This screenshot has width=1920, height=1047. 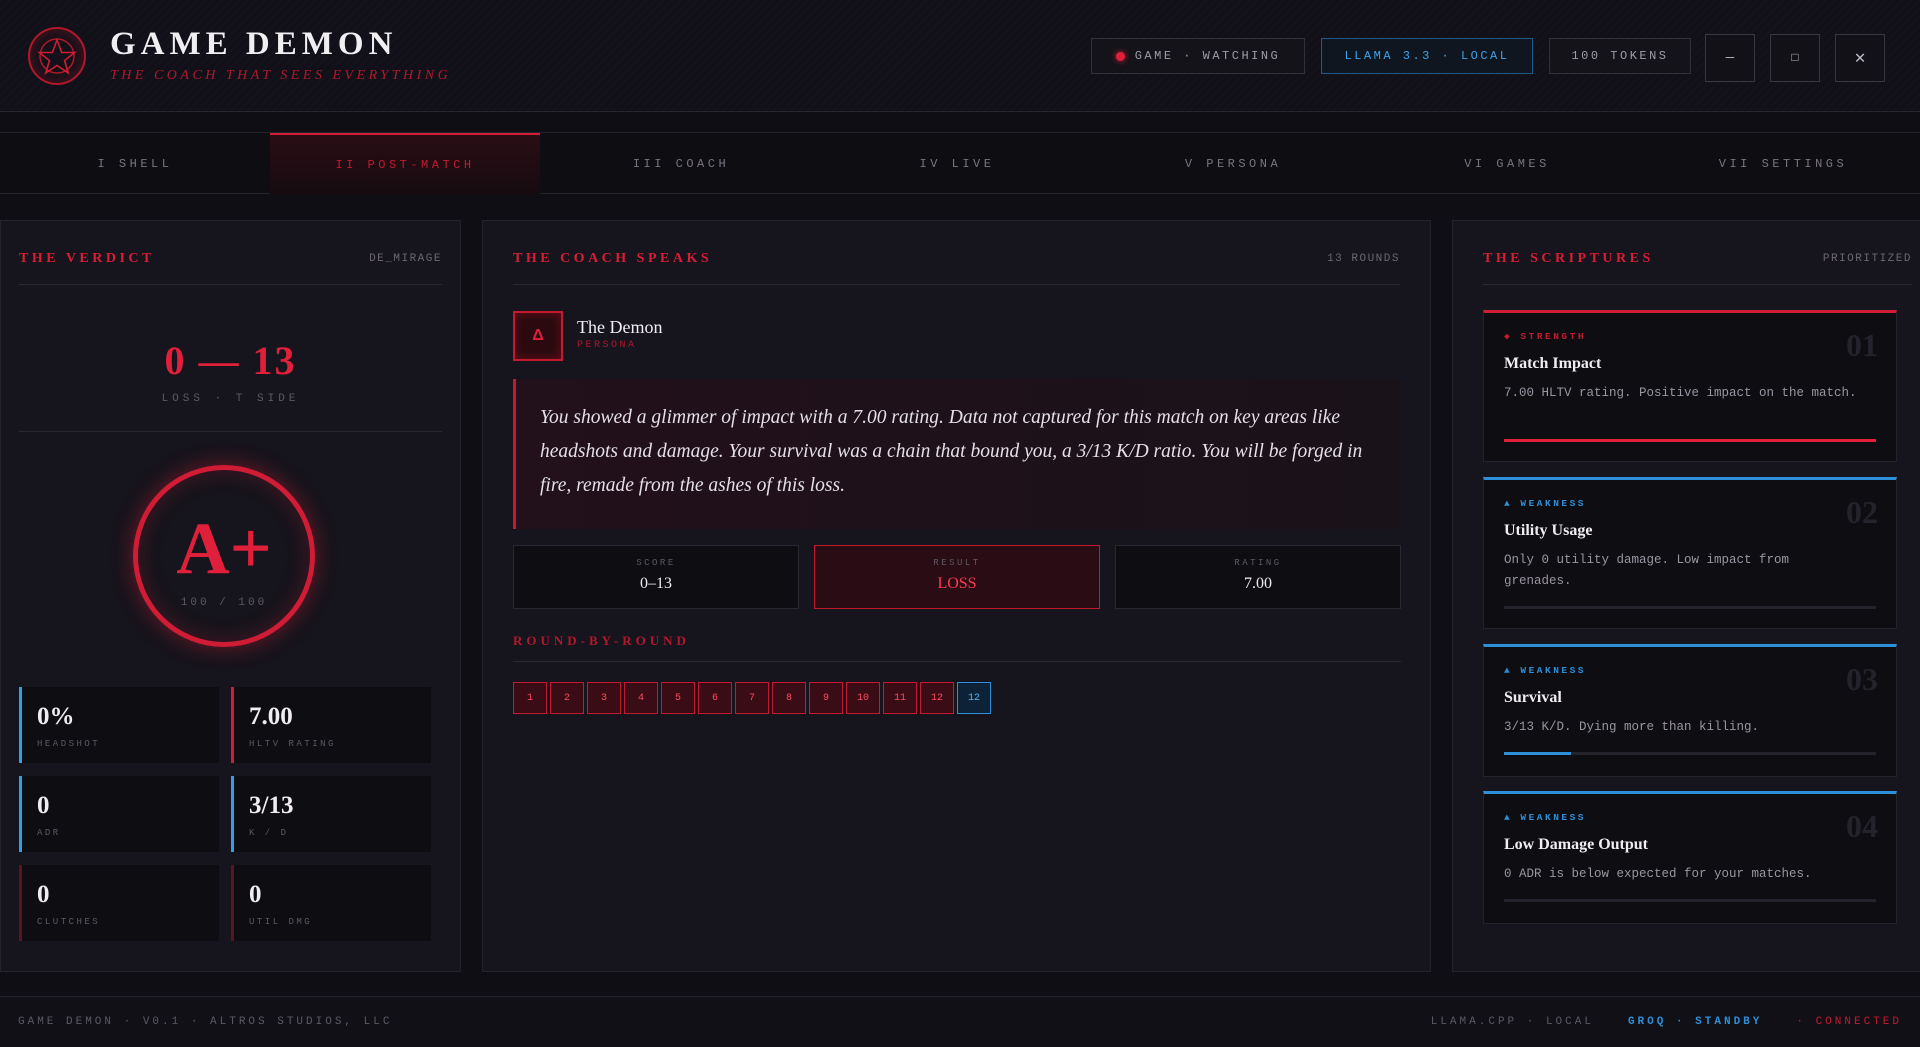 What do you see at coordinates (863, 698) in the screenshot?
I see `round-button: 10` at bounding box center [863, 698].